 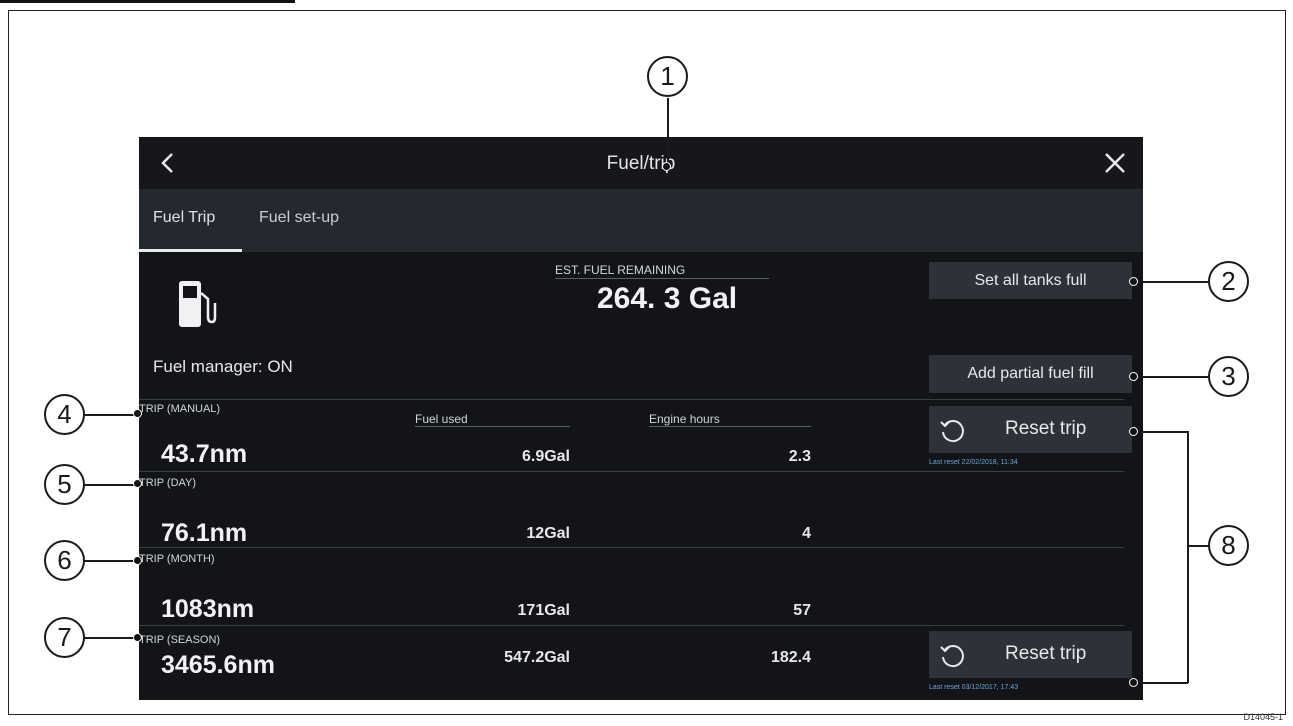 I want to click on fuel-pump-icon, so click(x=198, y=304).